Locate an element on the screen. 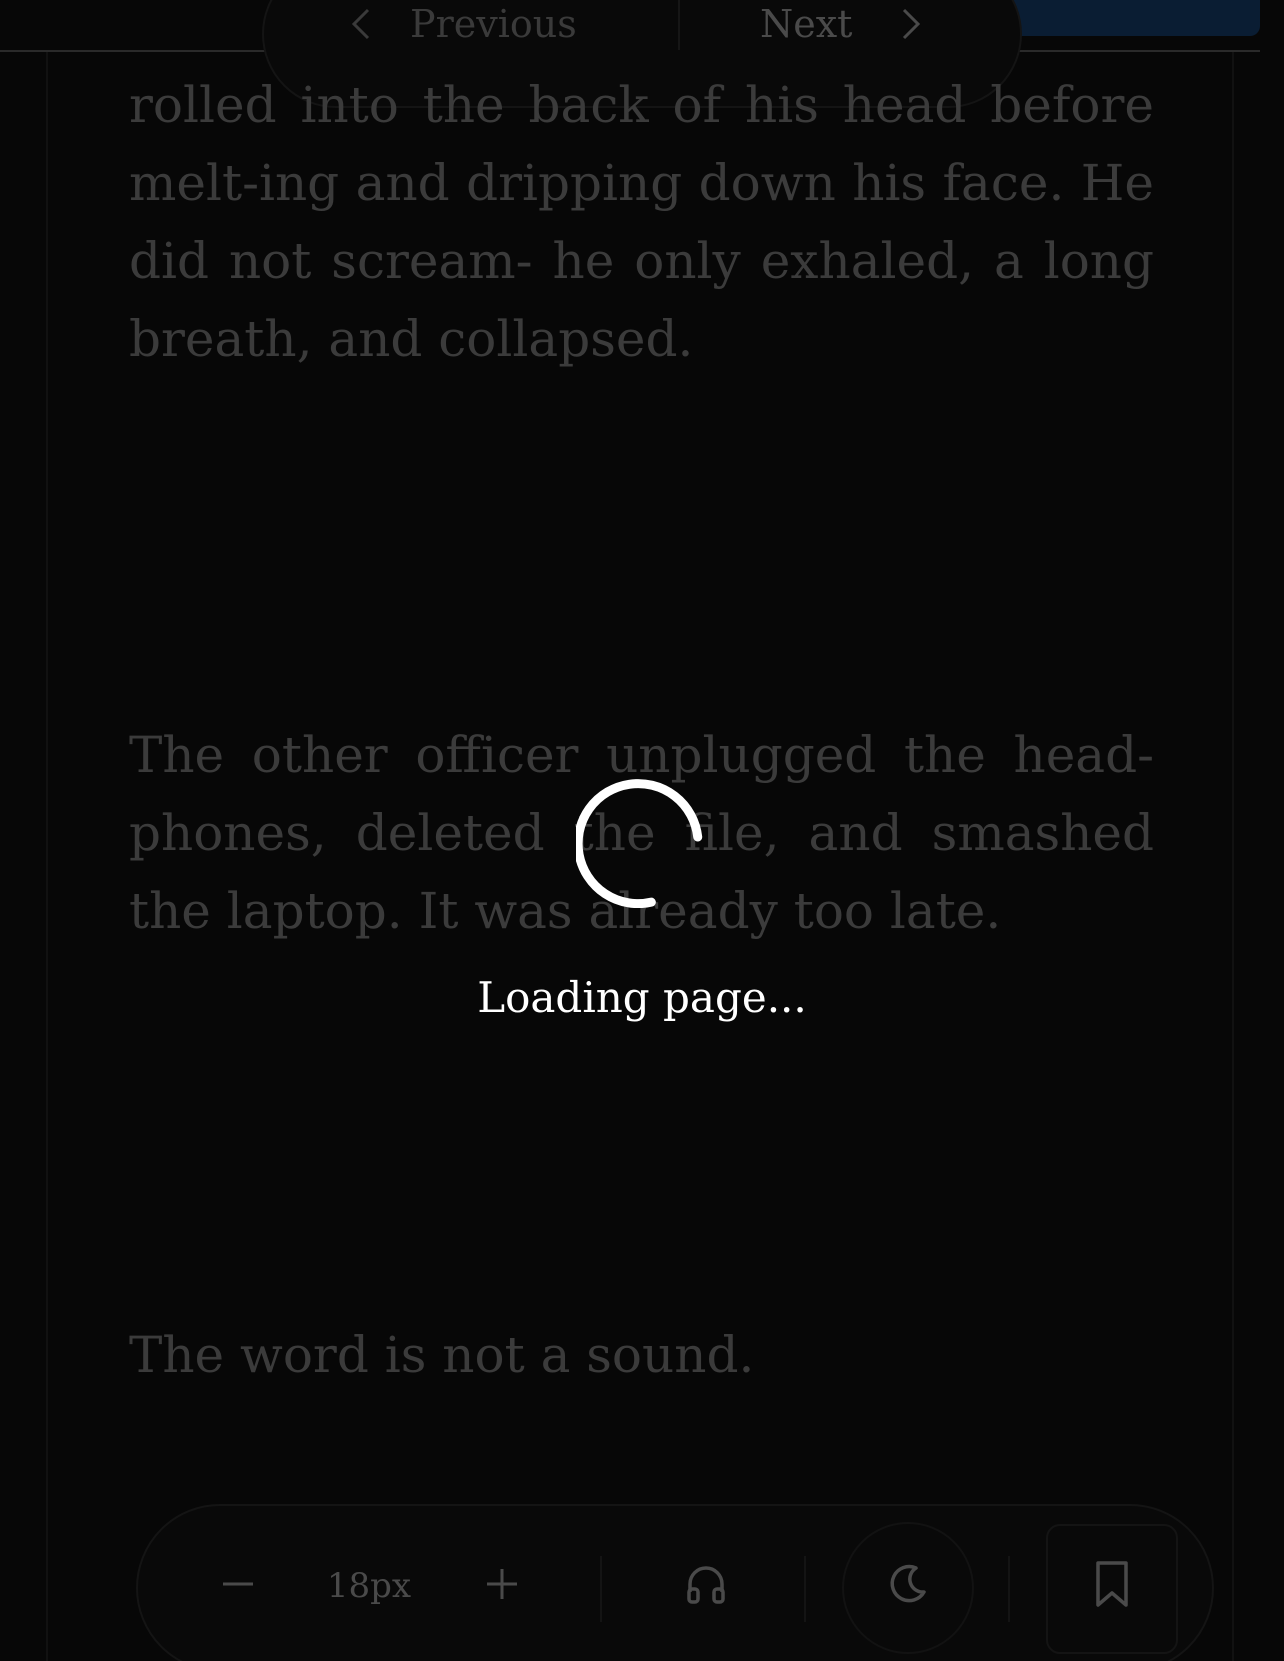  previous-button: Previous is located at coordinates (463, 24).